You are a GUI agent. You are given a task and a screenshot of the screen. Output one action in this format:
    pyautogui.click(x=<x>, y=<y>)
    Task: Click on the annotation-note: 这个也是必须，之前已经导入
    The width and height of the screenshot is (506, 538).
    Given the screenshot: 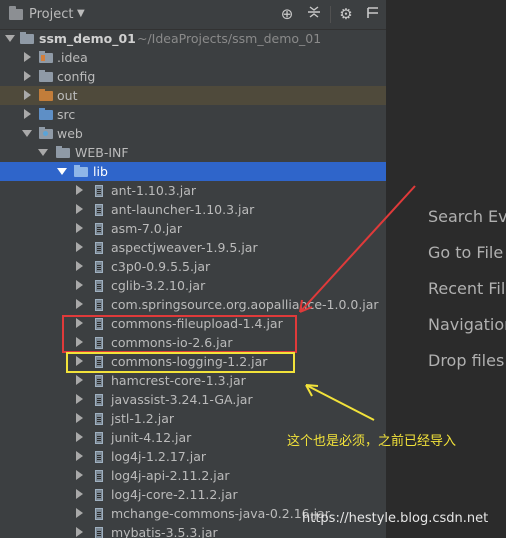 What is the action you would take?
    pyautogui.click(x=372, y=441)
    